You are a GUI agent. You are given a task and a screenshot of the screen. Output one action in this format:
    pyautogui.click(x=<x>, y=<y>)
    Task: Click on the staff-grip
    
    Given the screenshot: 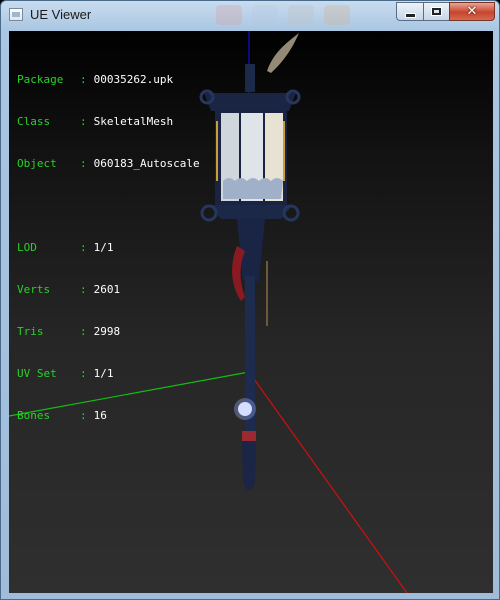 What is the action you would take?
    pyautogui.click(x=249, y=465)
    